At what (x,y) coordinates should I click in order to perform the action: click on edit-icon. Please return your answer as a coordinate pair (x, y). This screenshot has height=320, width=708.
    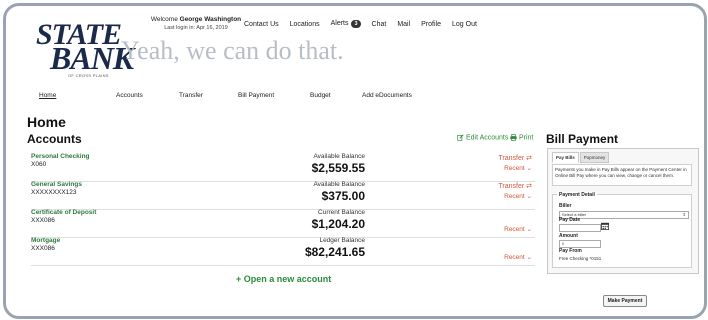
    Looking at the image, I should click on (460, 137).